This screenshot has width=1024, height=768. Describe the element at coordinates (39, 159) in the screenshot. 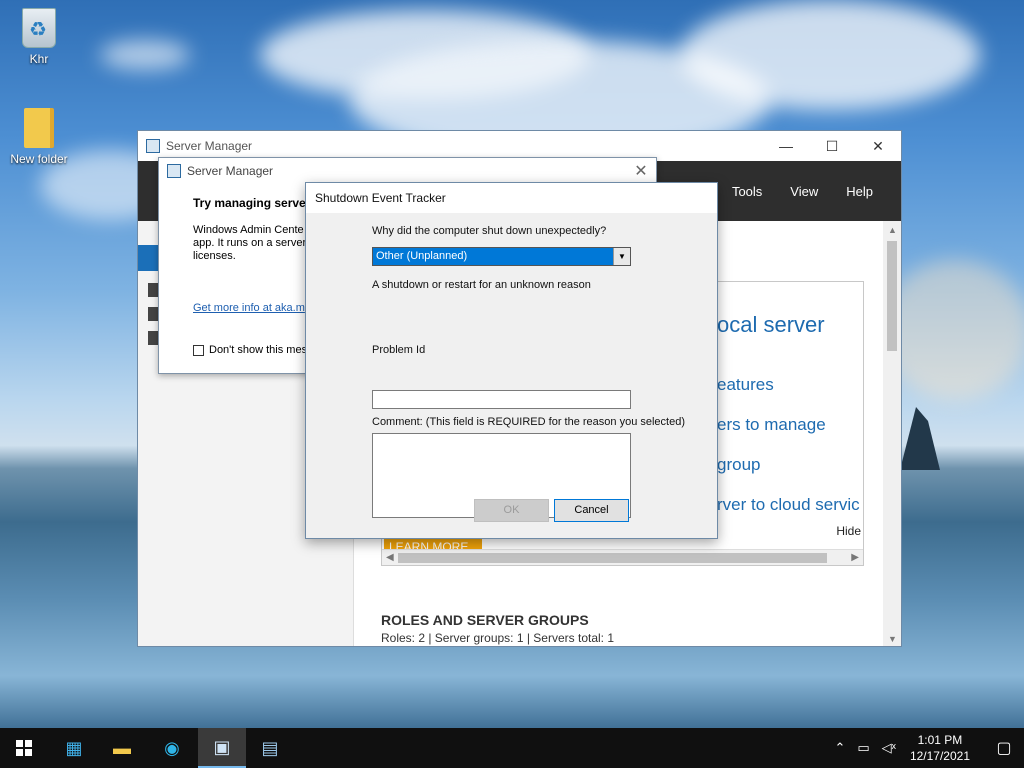

I see `desktop-icon-label: New folder` at that location.